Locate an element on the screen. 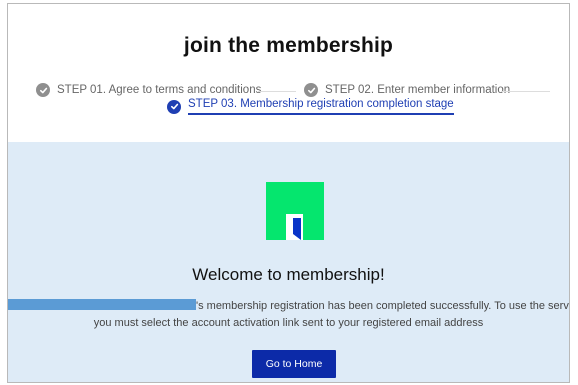  step-2: STEP 02. Enter member information is located at coordinates (407, 90).